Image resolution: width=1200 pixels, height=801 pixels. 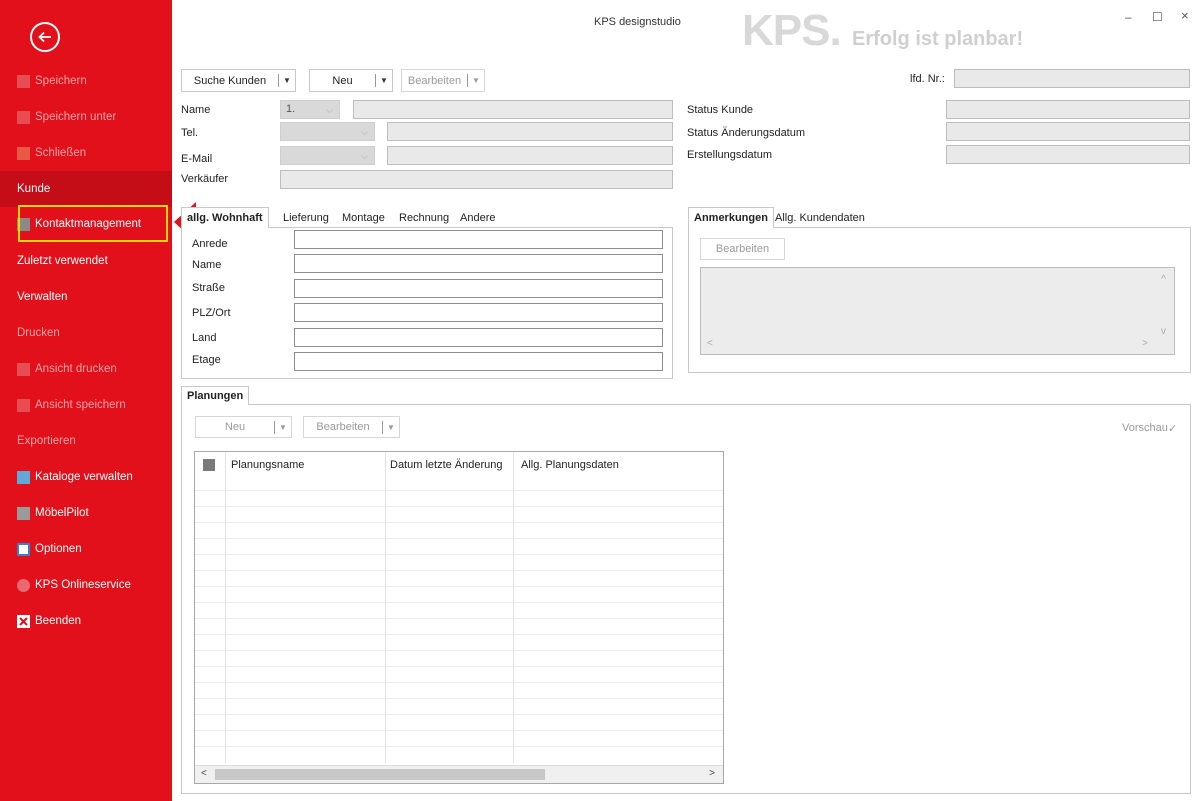 I want to click on scroll-up-icon: ^, so click(x=1163, y=279).